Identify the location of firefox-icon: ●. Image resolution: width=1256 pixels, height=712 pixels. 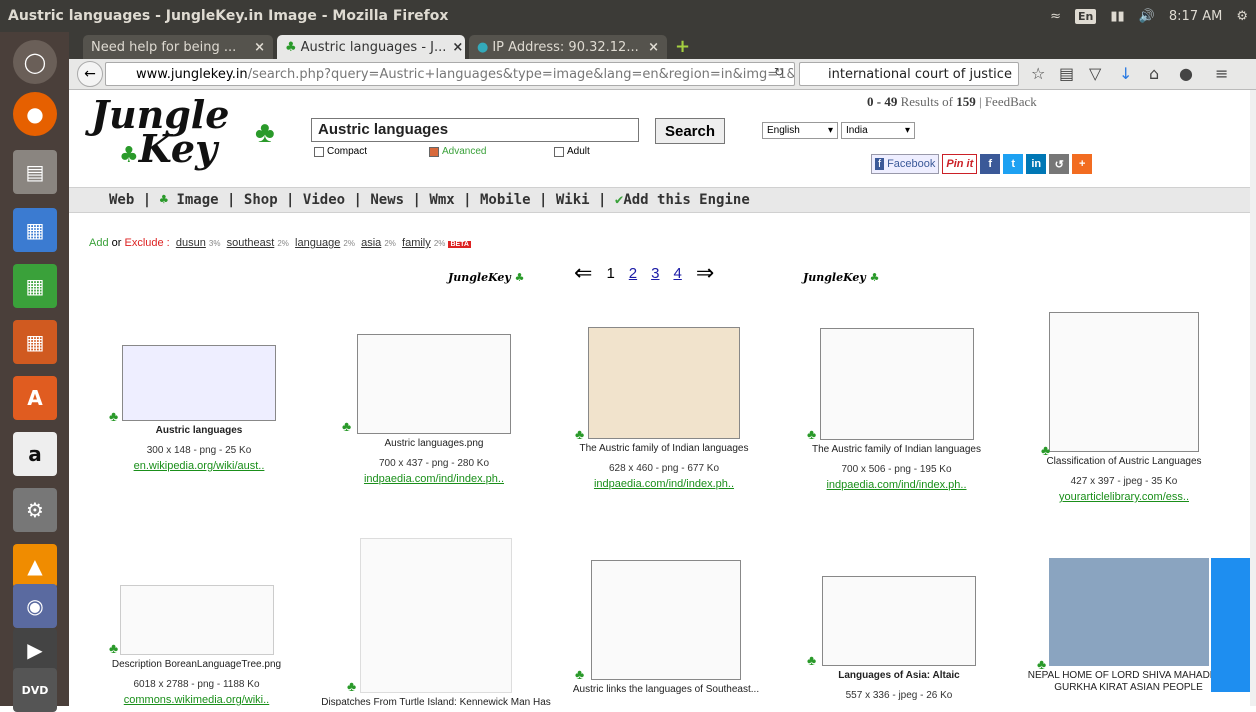
(35, 114).